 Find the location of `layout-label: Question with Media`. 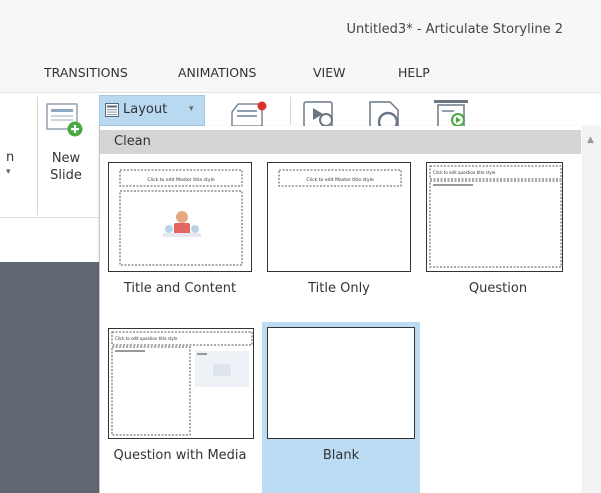

layout-label: Question with Media is located at coordinates (180, 455).